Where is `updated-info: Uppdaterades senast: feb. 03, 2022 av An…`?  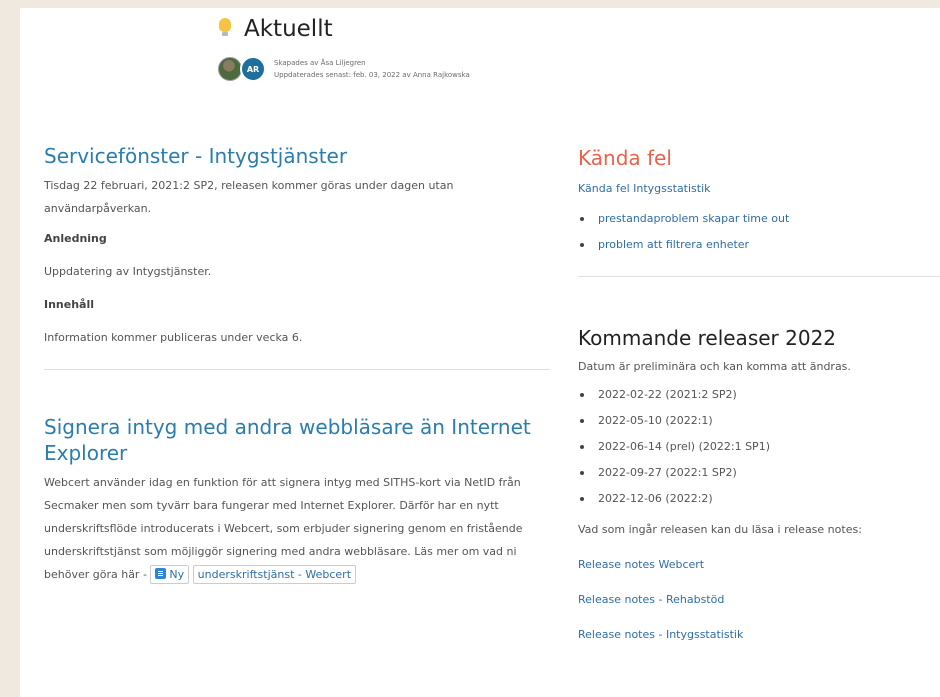 updated-info: Uppdaterades senast: feb. 03, 2022 av An… is located at coordinates (372, 75).